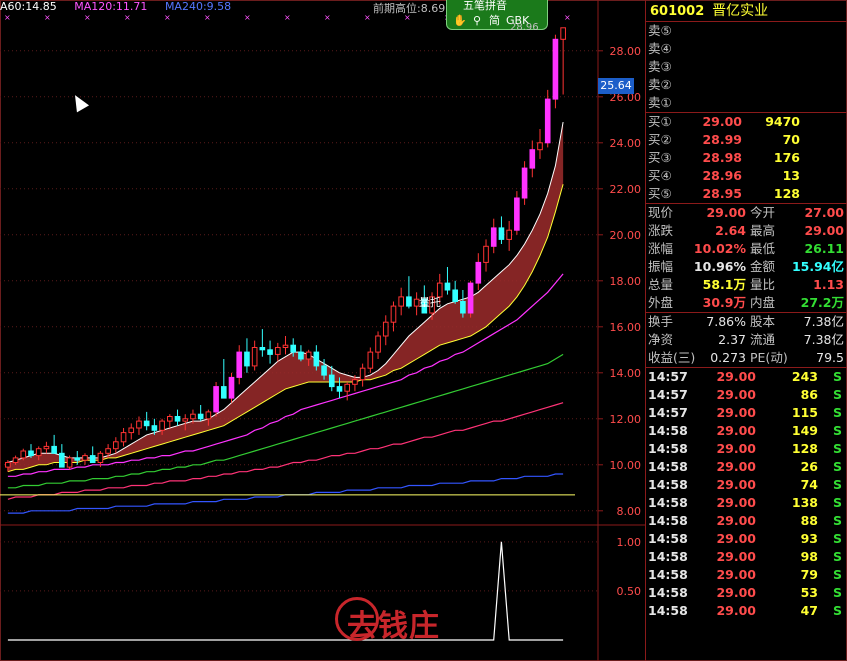 The image size is (847, 661). What do you see at coordinates (746, 122) in the screenshot?
I see `bid-row: 买① 29.00 9470` at bounding box center [746, 122].